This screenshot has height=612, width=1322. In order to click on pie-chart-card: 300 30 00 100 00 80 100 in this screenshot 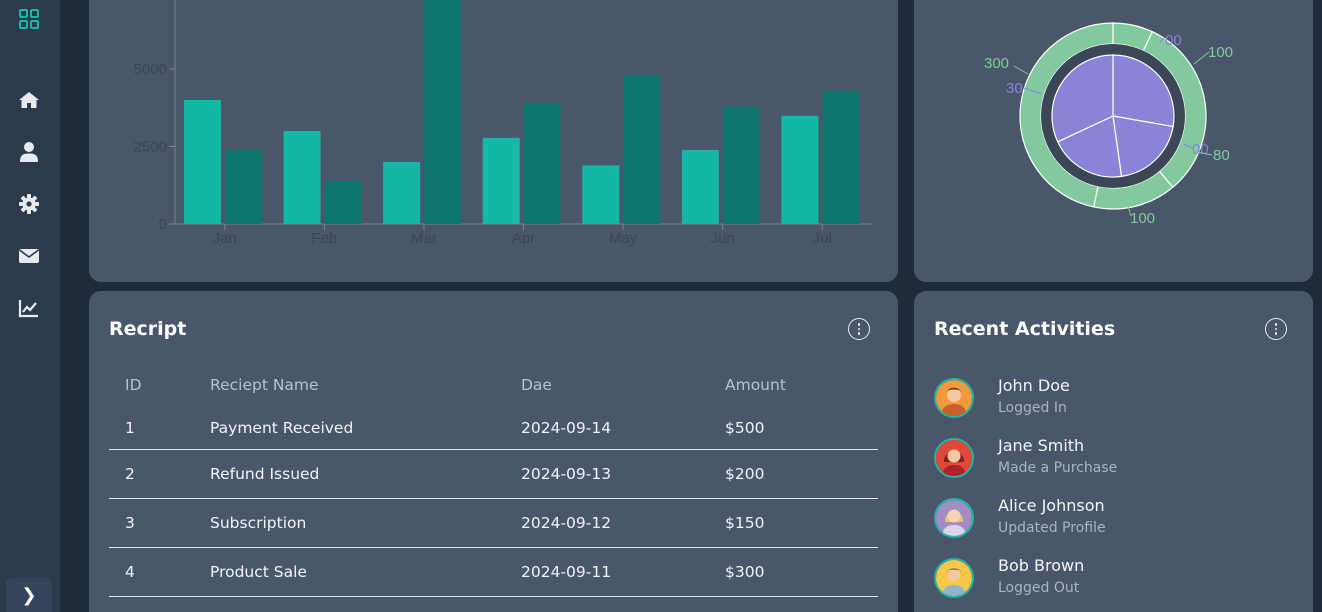, I will do `click(1113, 141)`.